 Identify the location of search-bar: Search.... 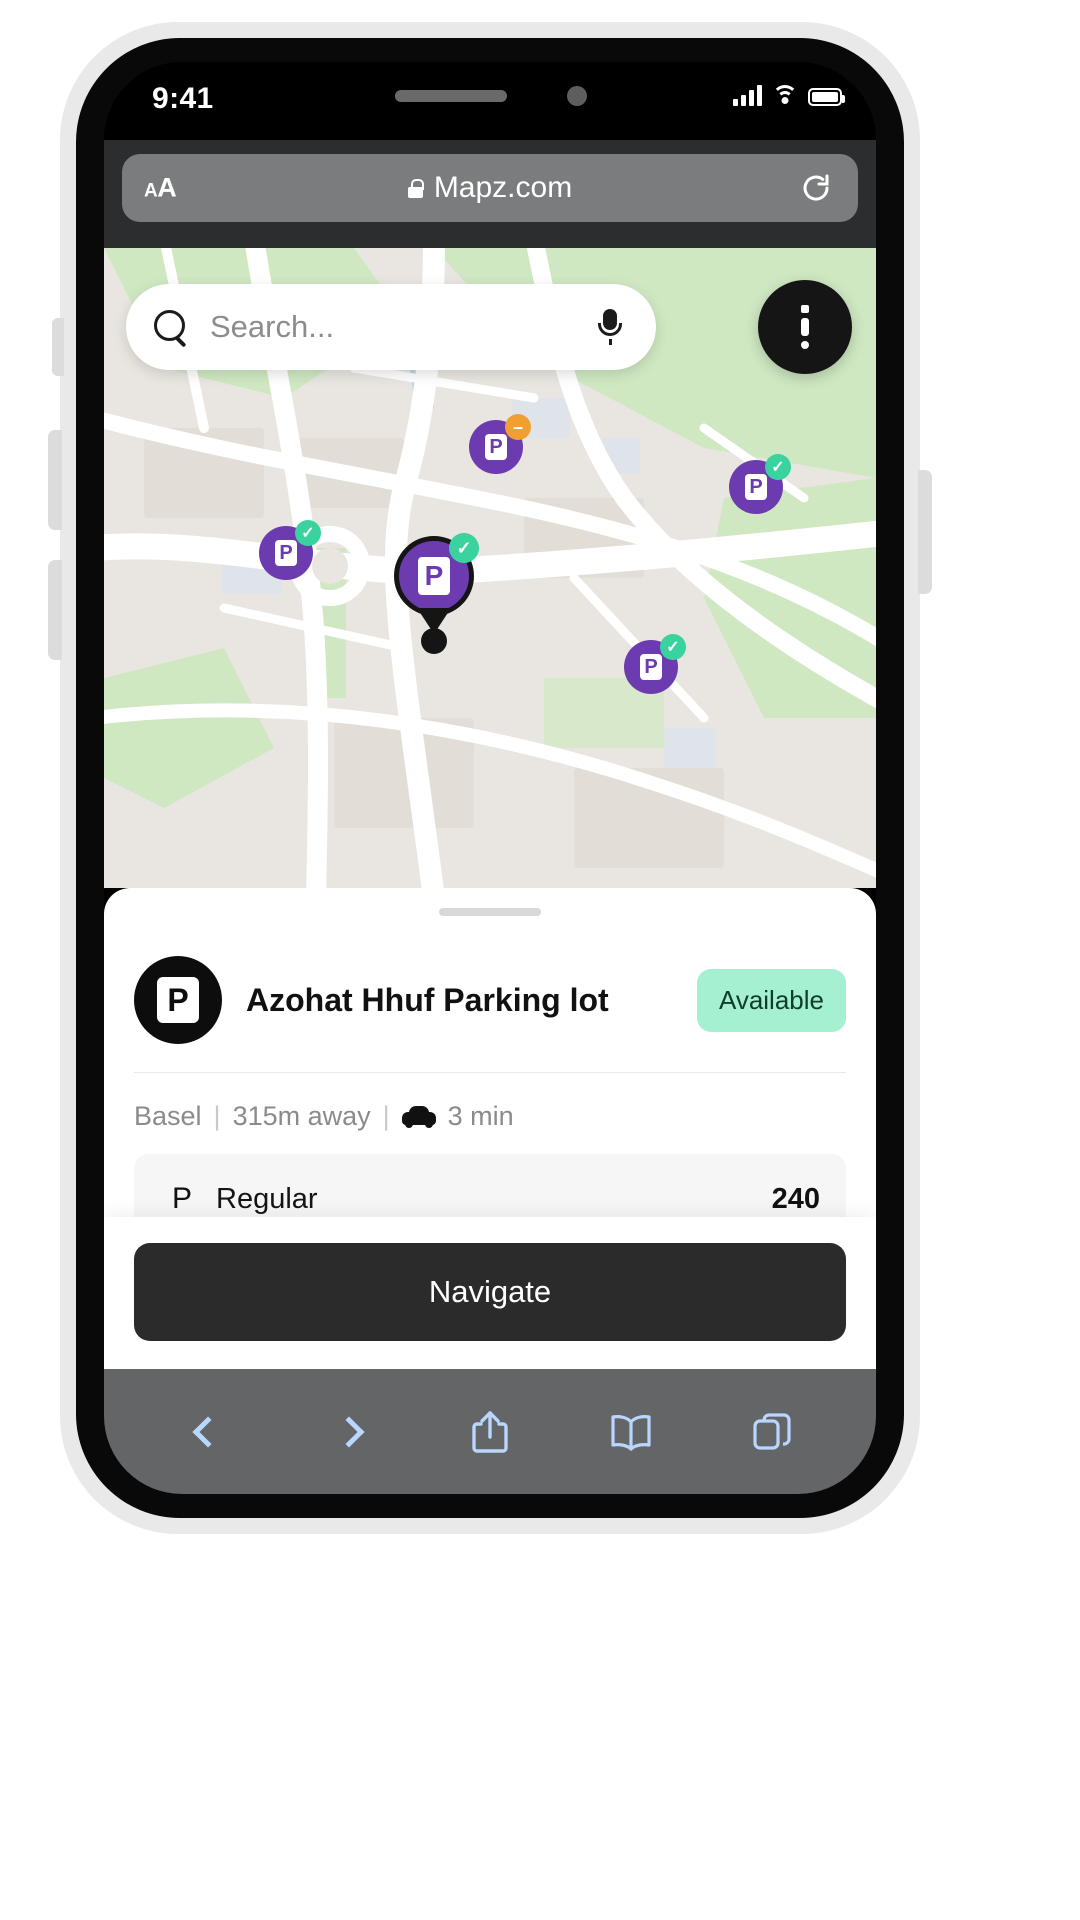
(391, 327).